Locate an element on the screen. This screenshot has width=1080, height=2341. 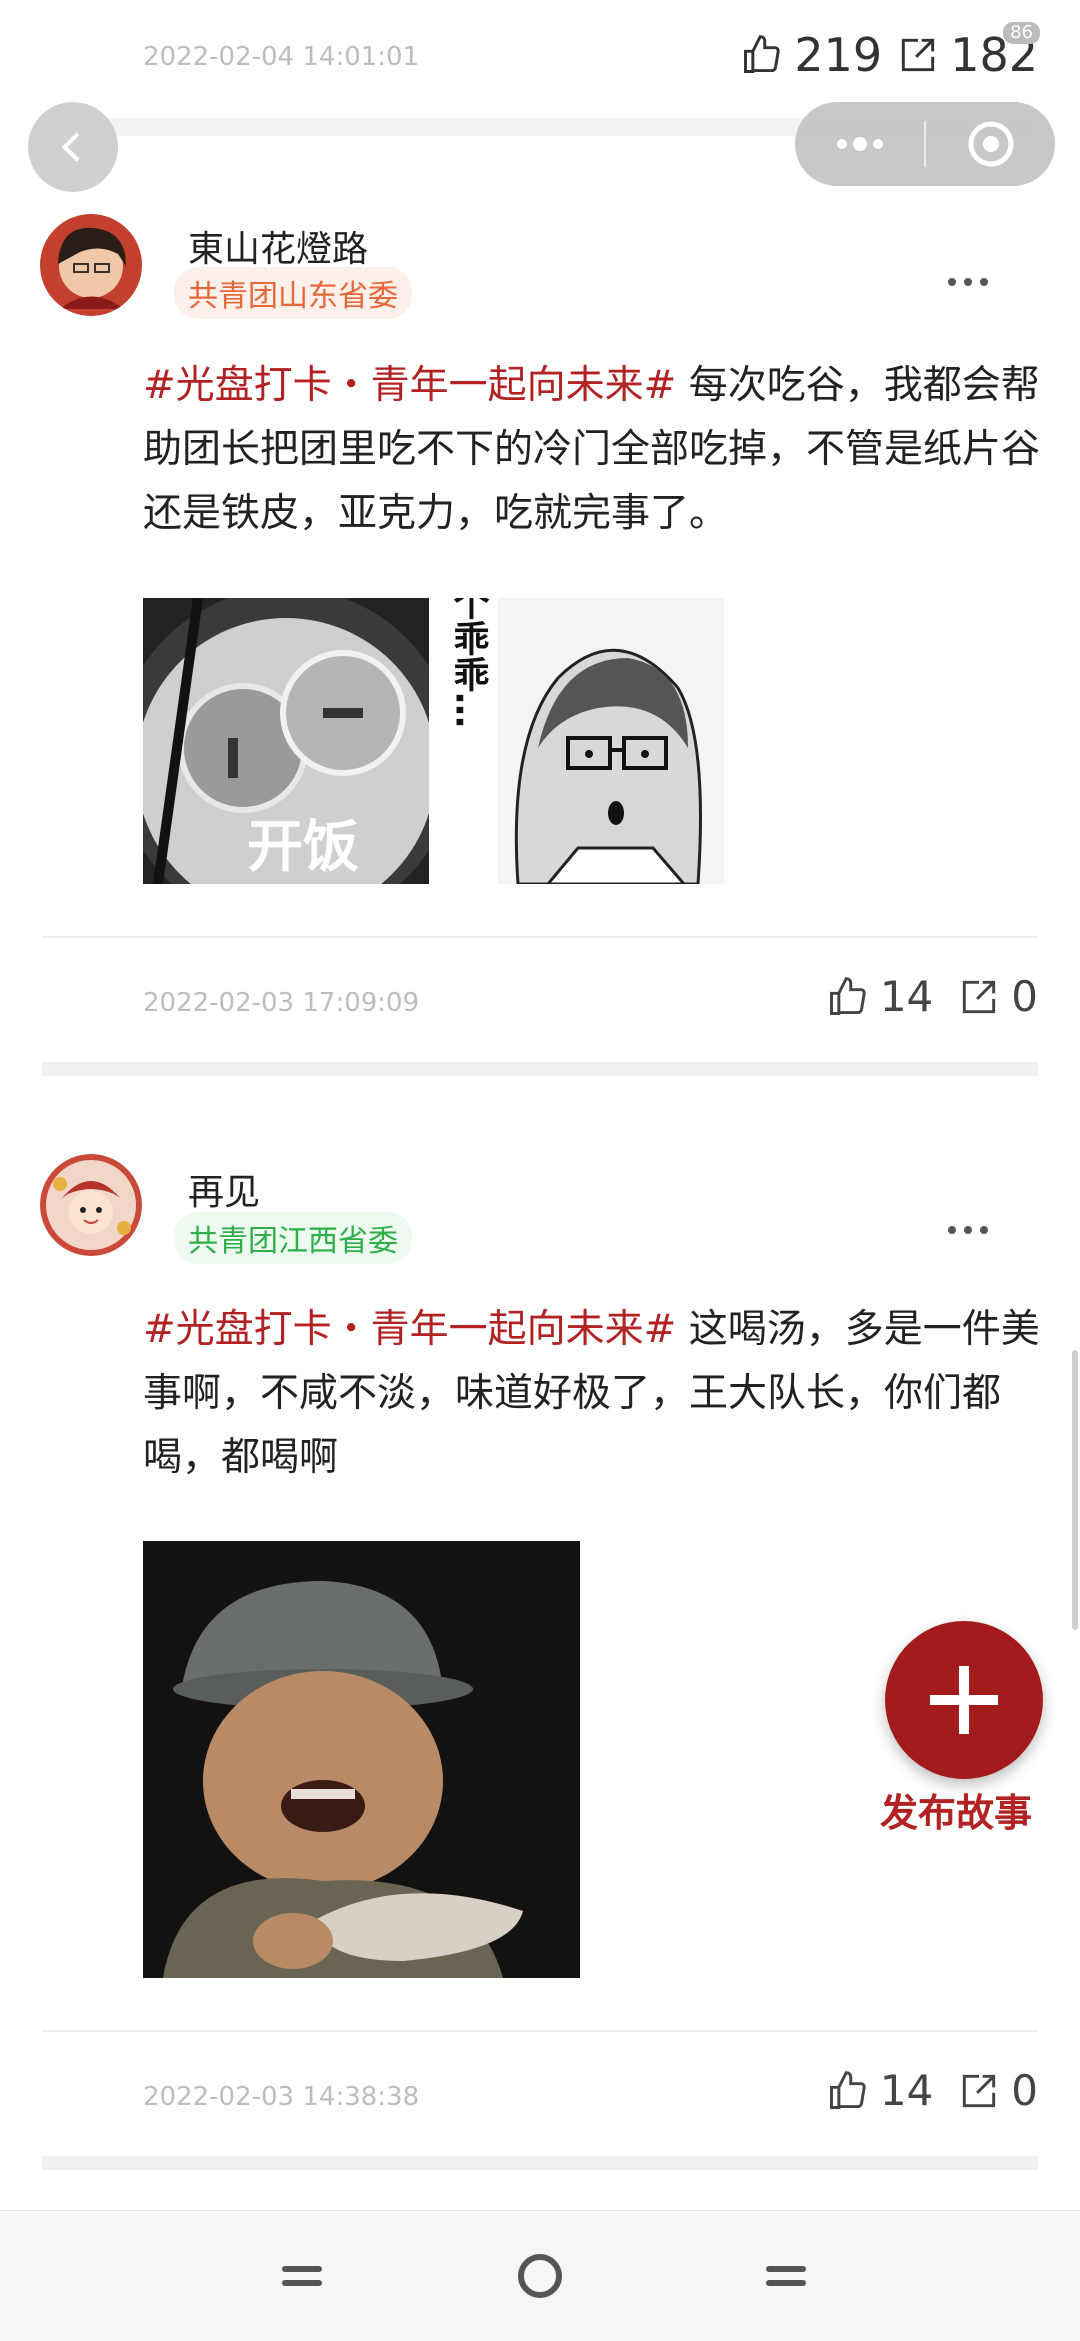
soup-photo is located at coordinates (361, 1759).